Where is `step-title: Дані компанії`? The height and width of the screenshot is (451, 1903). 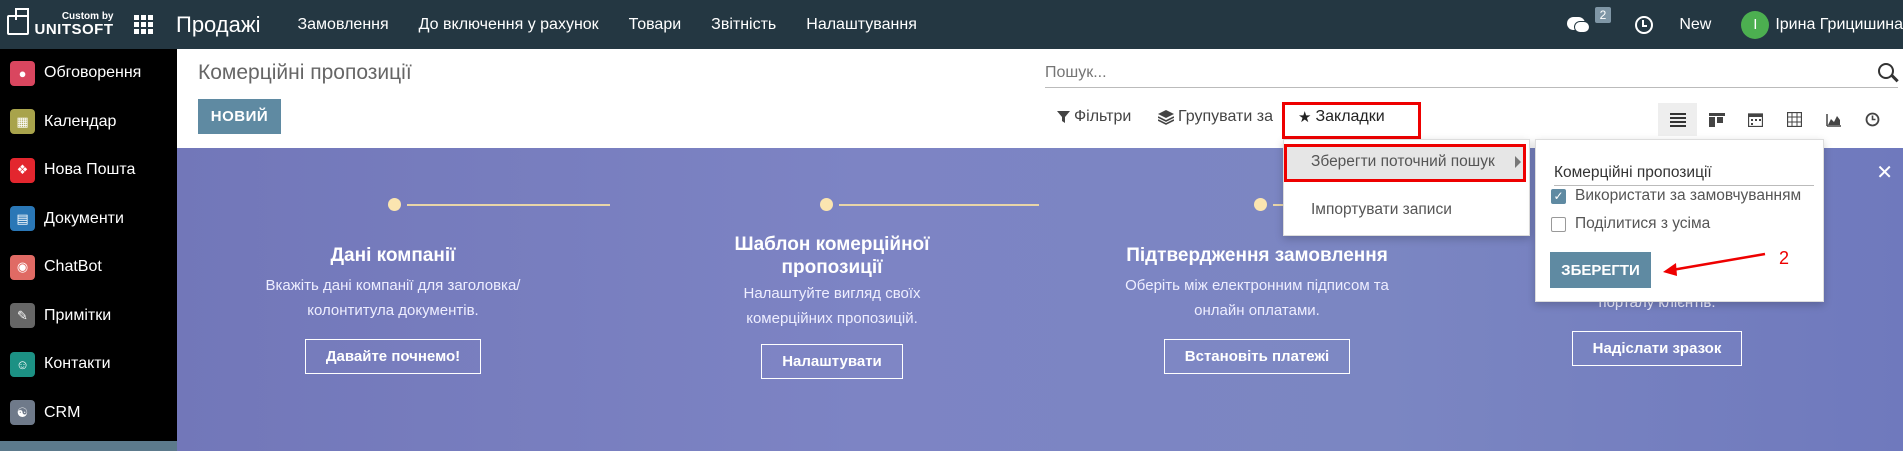 step-title: Дані компанії is located at coordinates (393, 255).